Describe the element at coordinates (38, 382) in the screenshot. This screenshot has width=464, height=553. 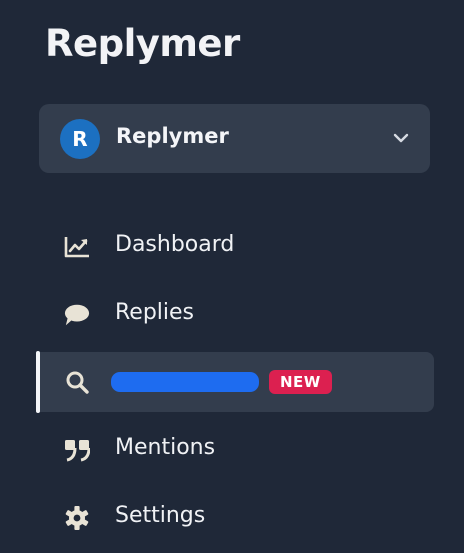
I see `active-indicator` at that location.